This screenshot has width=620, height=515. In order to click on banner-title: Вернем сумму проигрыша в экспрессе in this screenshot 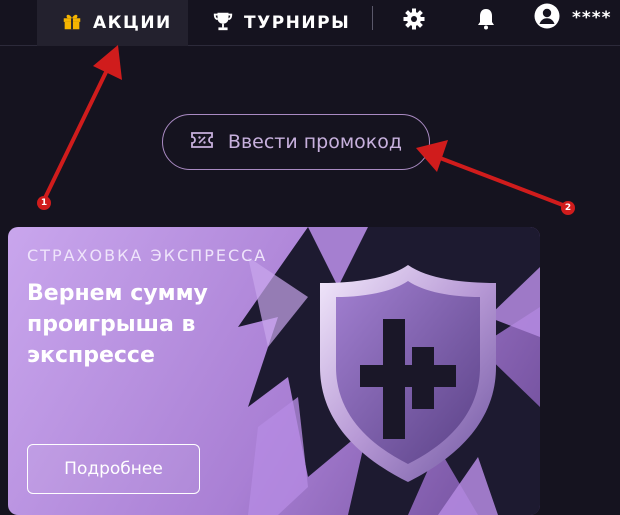, I will do `click(117, 324)`.